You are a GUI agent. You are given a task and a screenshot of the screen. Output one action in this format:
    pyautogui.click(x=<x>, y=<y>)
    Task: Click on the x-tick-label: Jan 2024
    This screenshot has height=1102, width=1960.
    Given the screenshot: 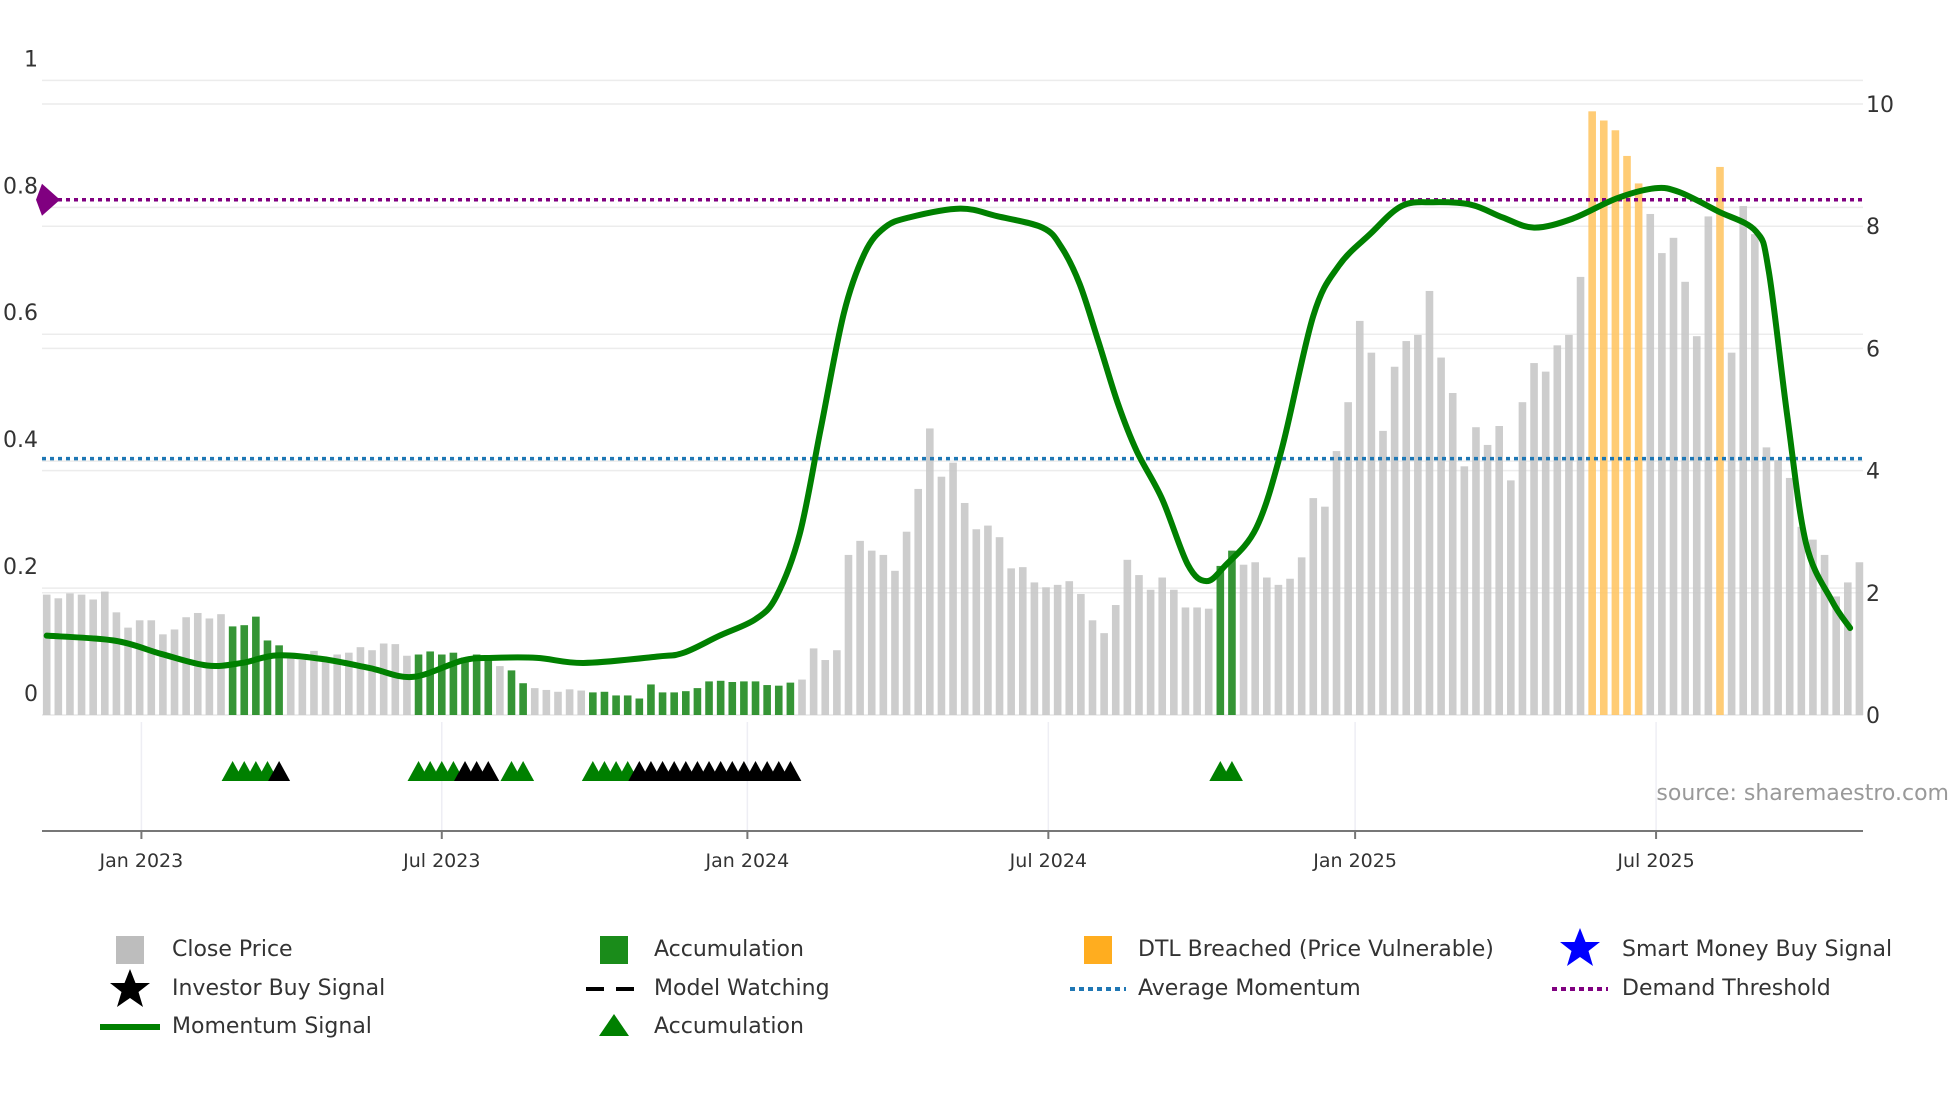 What is the action you would take?
    pyautogui.click(x=747, y=861)
    